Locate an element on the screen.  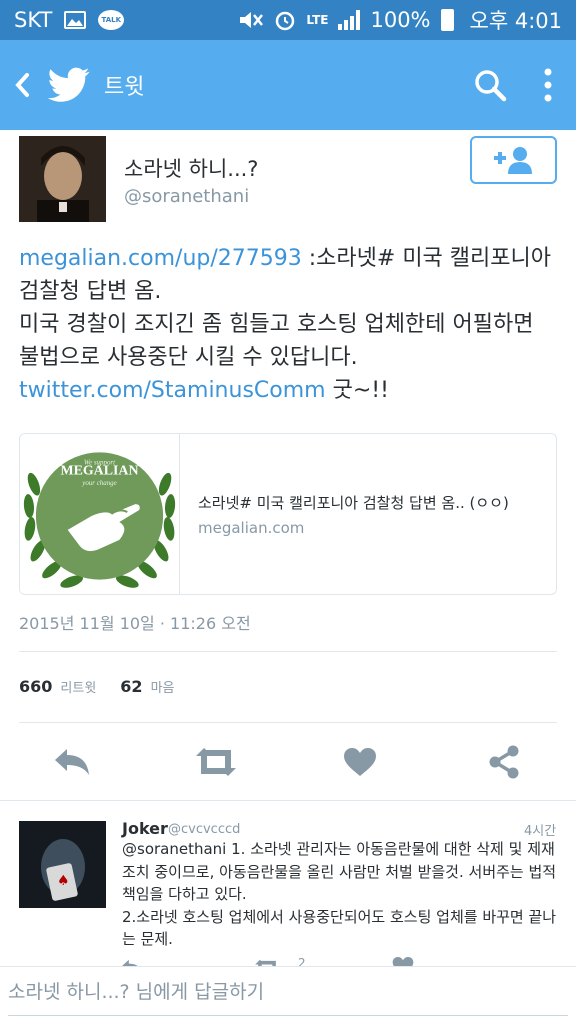
card-title: 소라넷# 미국 캘리포니아 검찰청 답변 옴.. (ㅇㅇ) is located at coordinates (353, 503).